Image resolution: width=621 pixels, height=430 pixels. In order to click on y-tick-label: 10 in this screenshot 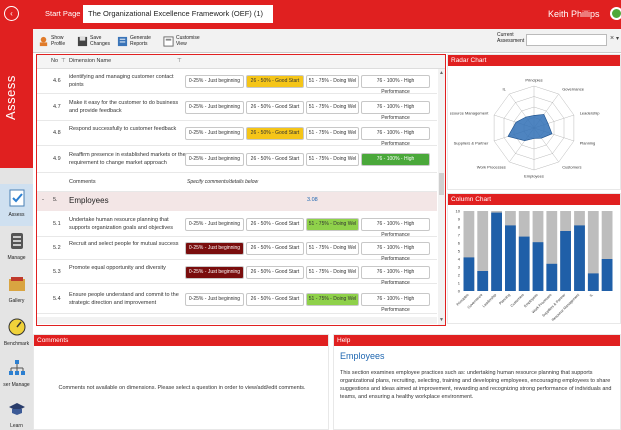, I will do `click(458, 211)`.